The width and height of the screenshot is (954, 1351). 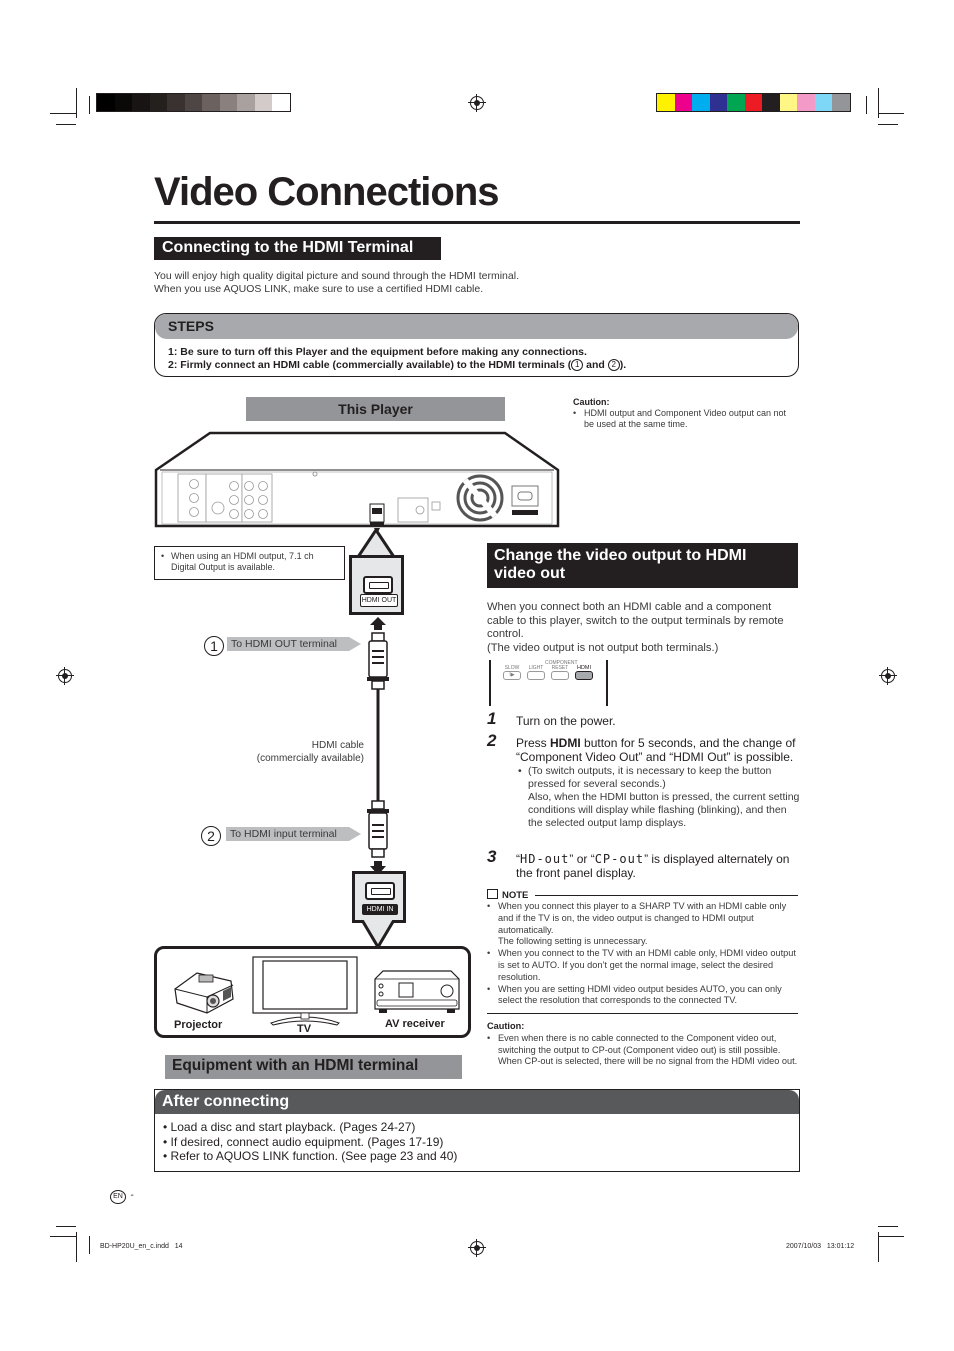 What do you see at coordinates (545, 859) in the screenshot?
I see `display-code-hd-out: HD-out` at bounding box center [545, 859].